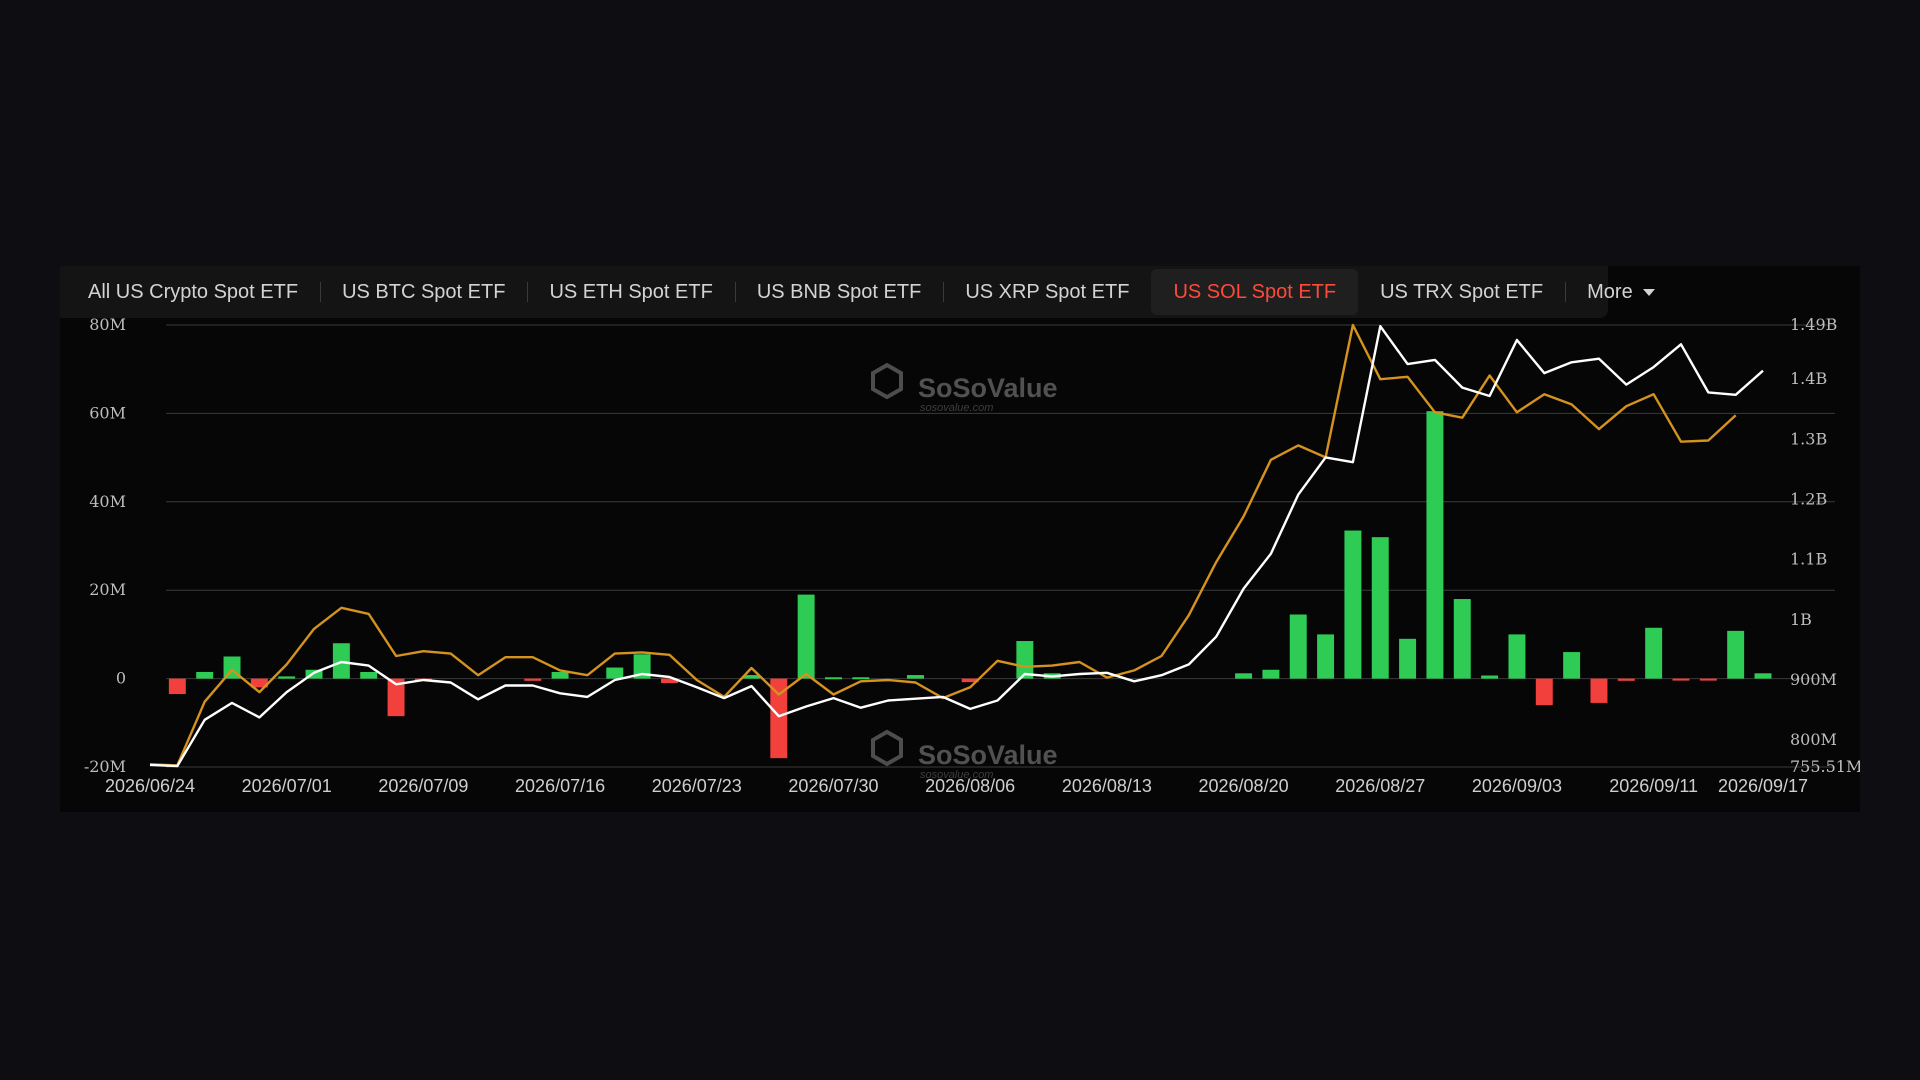 Image resolution: width=1920 pixels, height=1080 pixels. What do you see at coordinates (1808, 499) in the screenshot?
I see `right-axis-tick-label: 1.2B` at bounding box center [1808, 499].